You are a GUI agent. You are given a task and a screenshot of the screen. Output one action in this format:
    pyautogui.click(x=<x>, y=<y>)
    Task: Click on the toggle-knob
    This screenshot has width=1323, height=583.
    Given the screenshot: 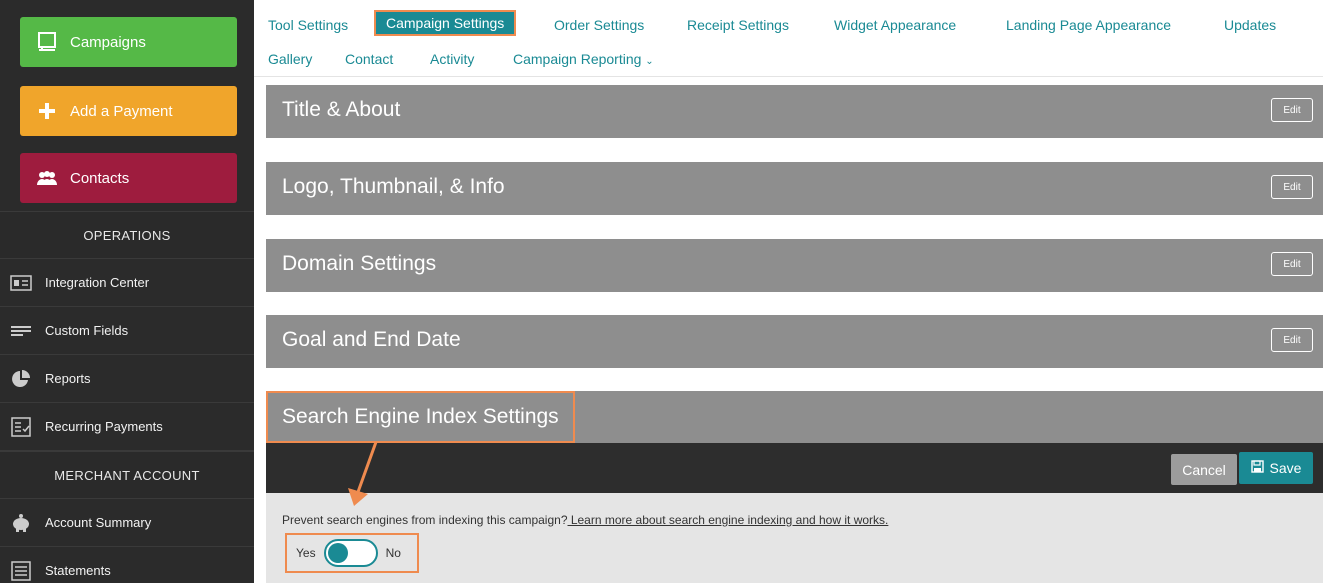 What is the action you would take?
    pyautogui.click(x=337, y=553)
    